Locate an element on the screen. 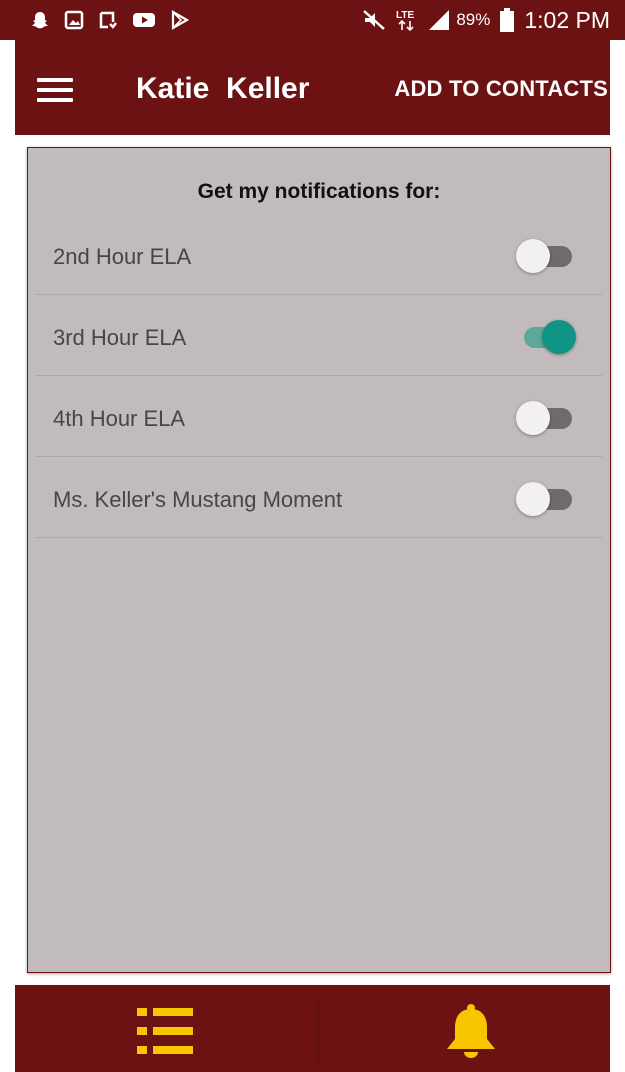  page-title: Katie Keller is located at coordinates (223, 88).